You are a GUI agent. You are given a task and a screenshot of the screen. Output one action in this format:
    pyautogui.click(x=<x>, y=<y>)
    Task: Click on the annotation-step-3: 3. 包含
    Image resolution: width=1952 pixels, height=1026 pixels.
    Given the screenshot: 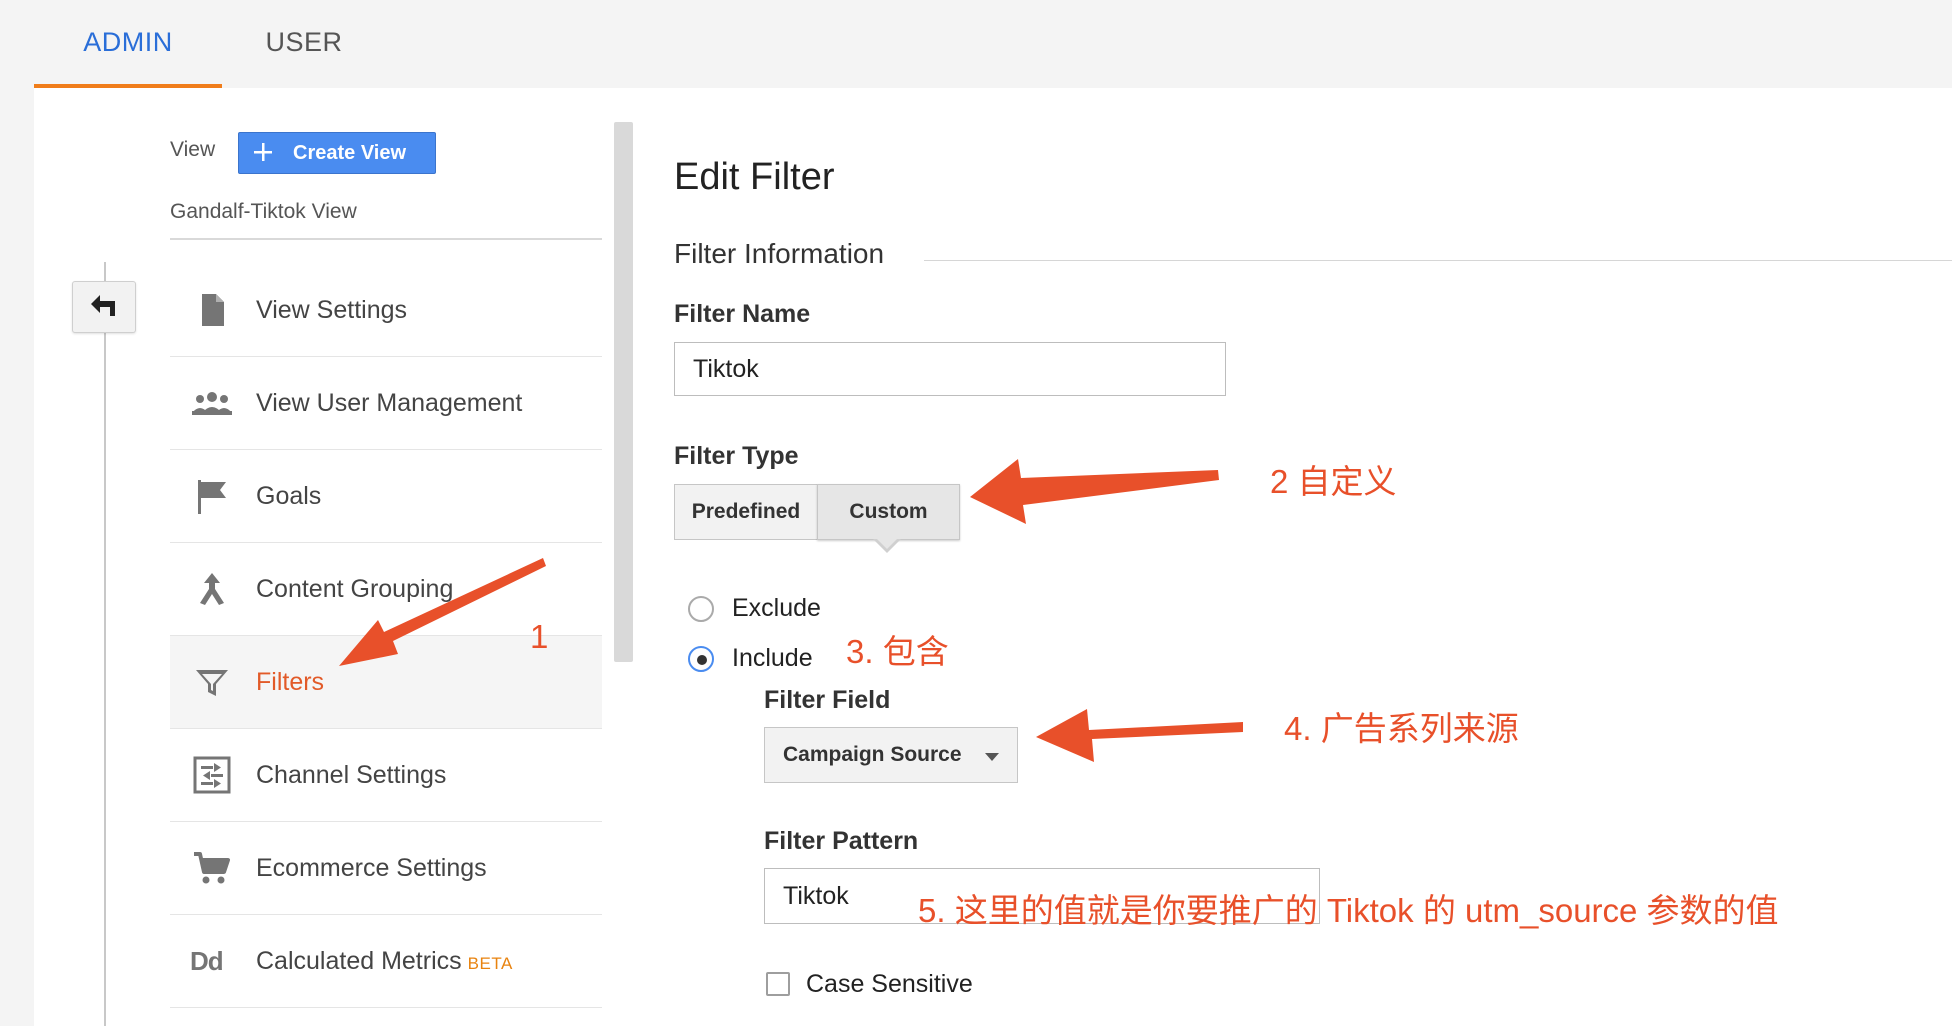 What is the action you would take?
    pyautogui.click(x=897, y=651)
    